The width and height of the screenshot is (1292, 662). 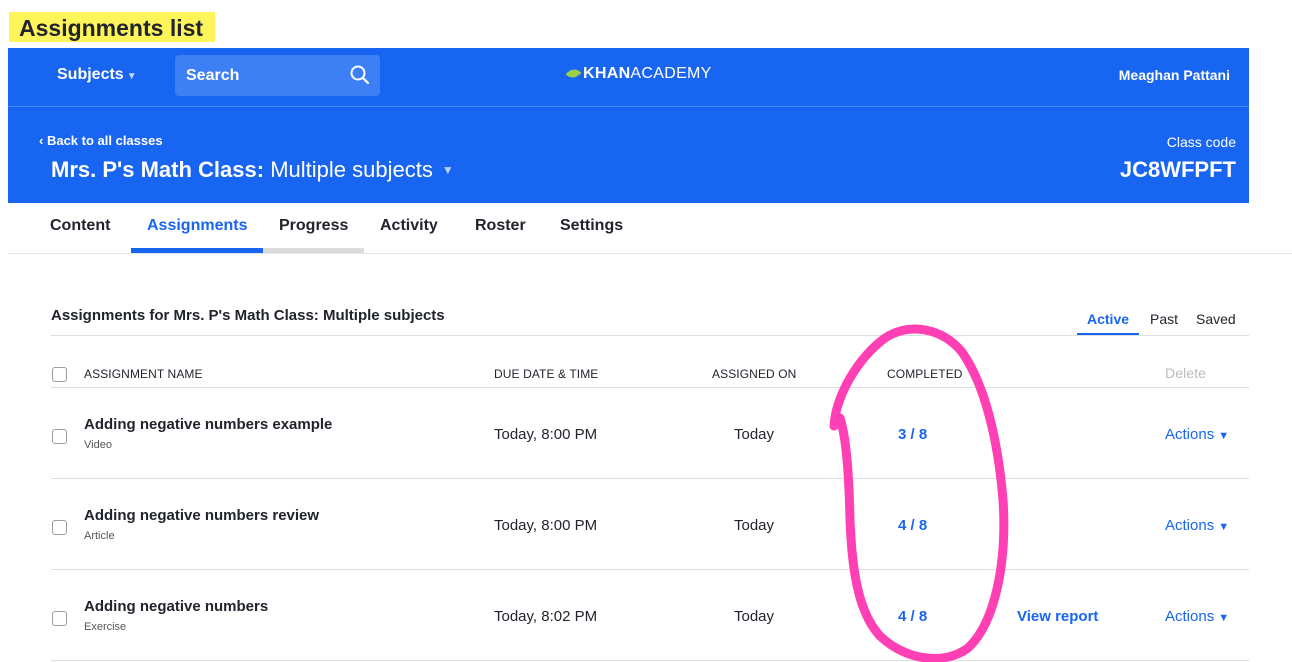 I want to click on class-subjects: Multiple subjects, so click(x=351, y=169).